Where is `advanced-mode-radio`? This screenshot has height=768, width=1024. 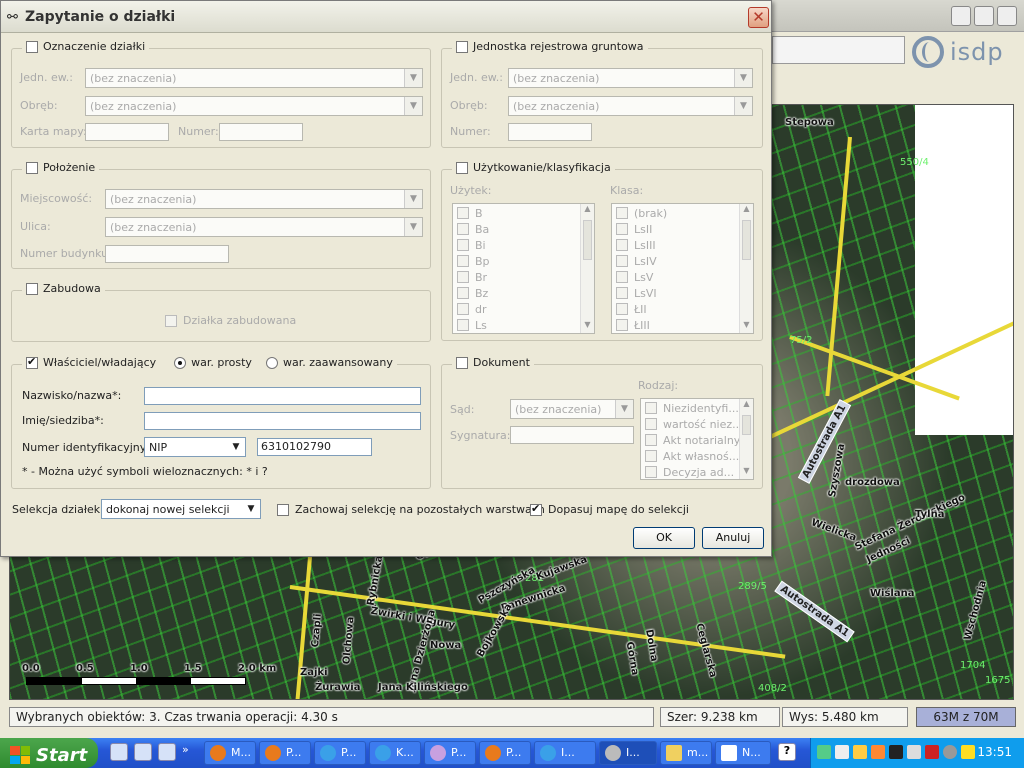 advanced-mode-radio is located at coordinates (271, 362).